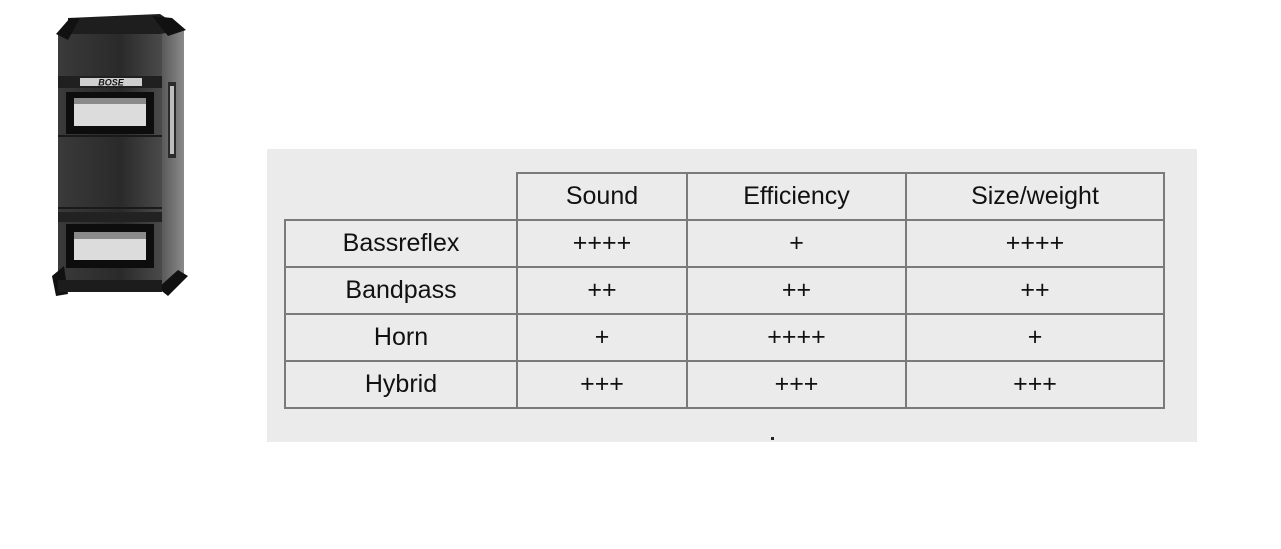 Image resolution: width=1281 pixels, height=549 pixels. I want to click on table-header-row: Sound Efficiency Size/weight, so click(725, 196).